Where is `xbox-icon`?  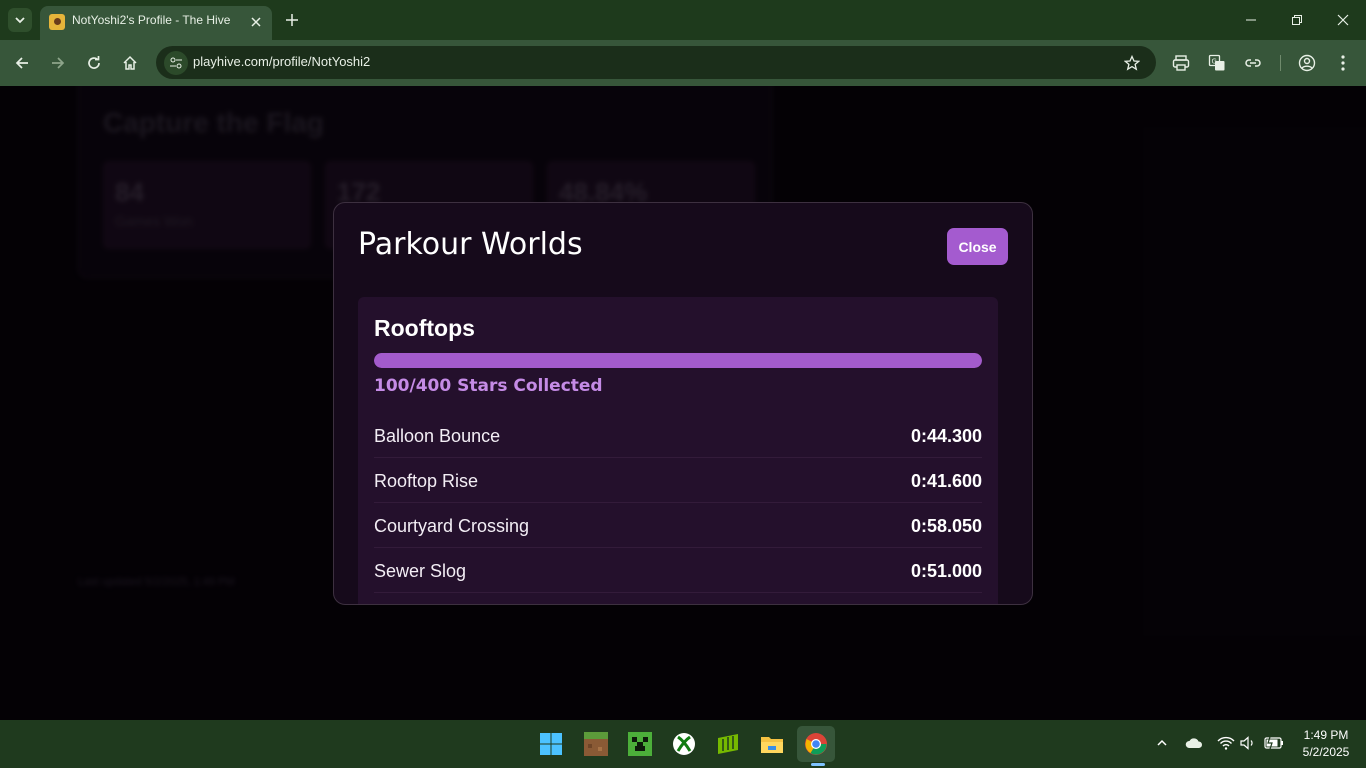
xbox-icon is located at coordinates (684, 744).